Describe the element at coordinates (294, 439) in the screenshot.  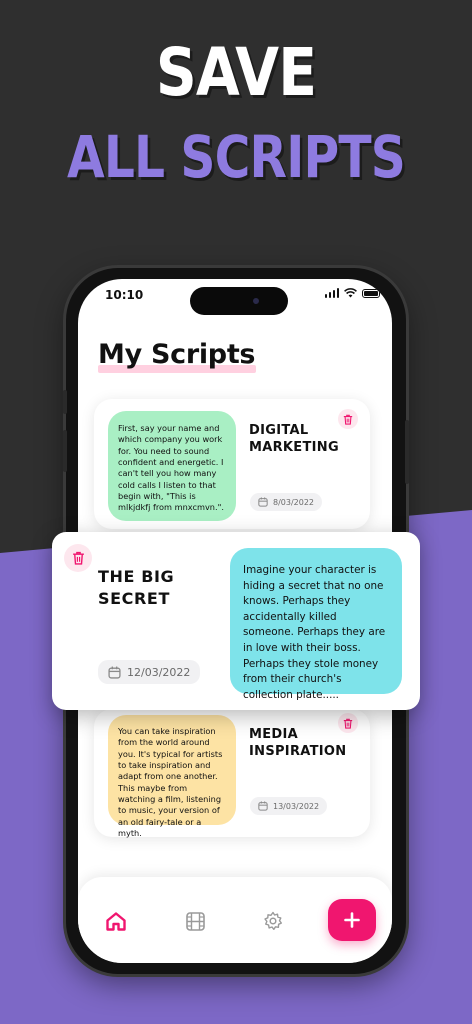
I see `script-title: DIGITAL MARKETING` at that location.